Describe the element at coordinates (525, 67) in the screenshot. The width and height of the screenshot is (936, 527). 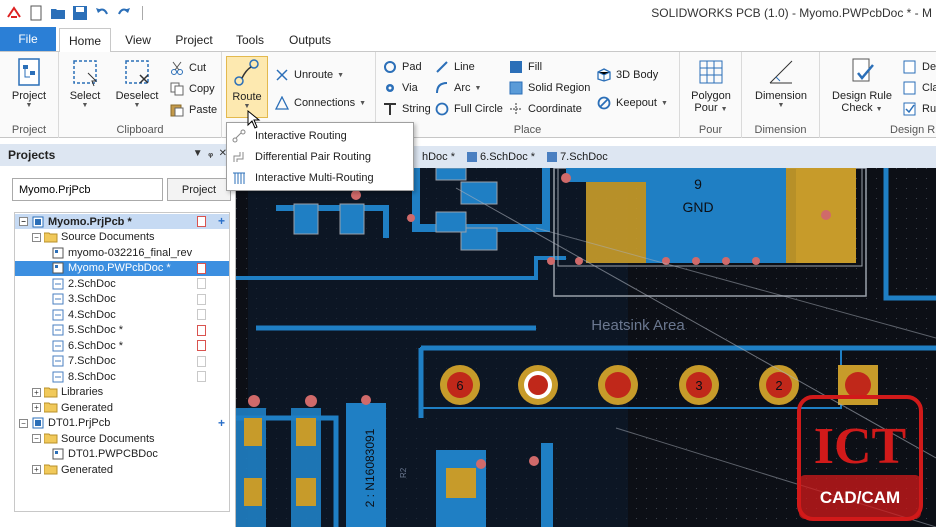
I see `fill-button: Fill` at that location.